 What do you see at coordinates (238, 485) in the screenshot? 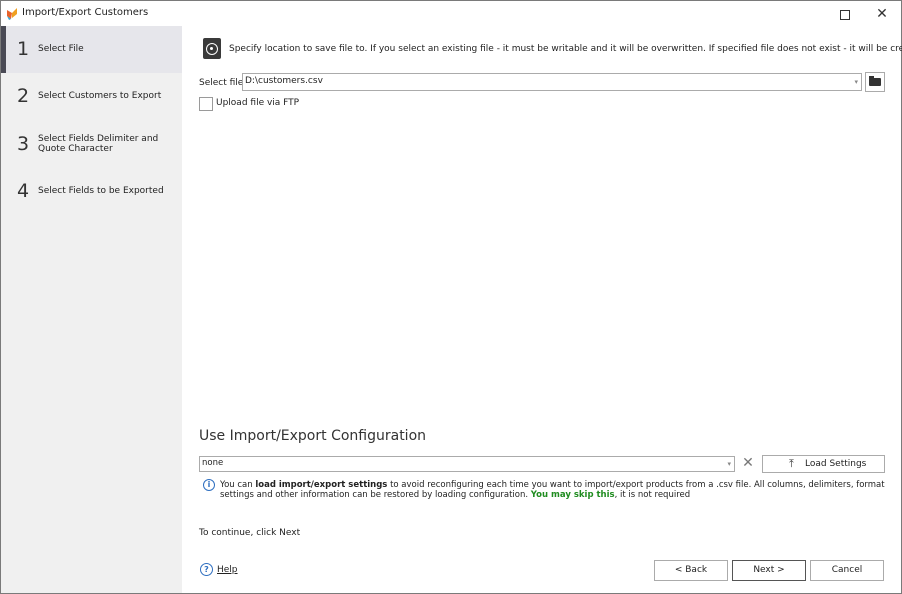
I see `info-prefix: You can` at bounding box center [238, 485].